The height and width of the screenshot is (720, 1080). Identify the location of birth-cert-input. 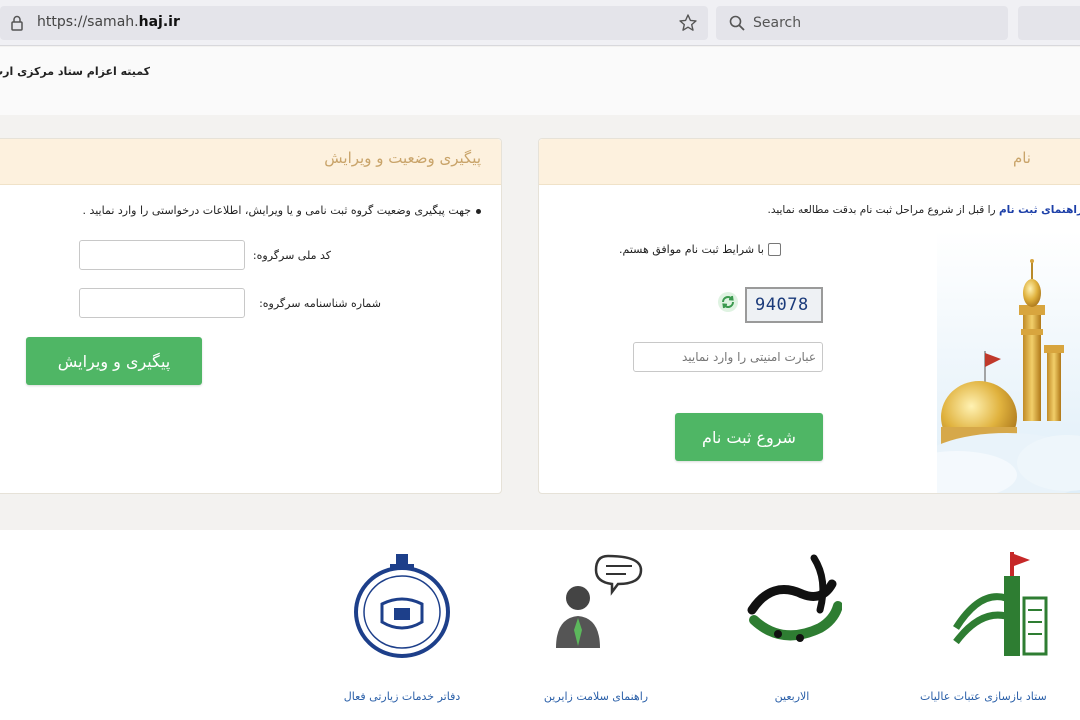
(162, 303).